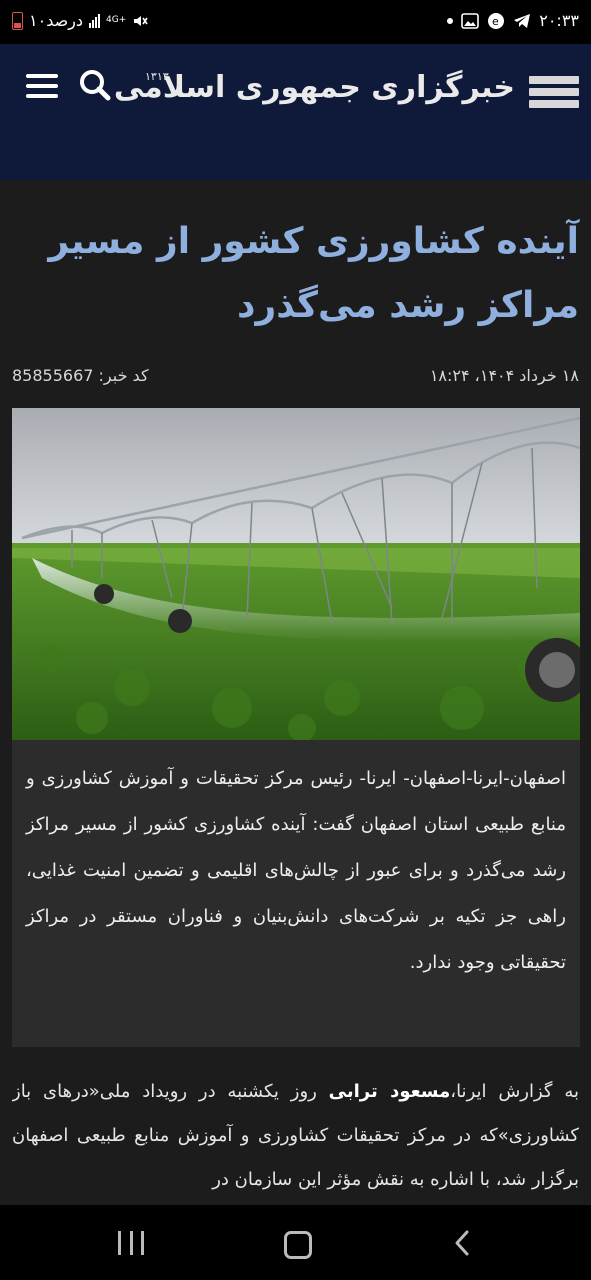 Image resolution: width=591 pixels, height=1280 pixels. I want to click on signal-icon, so click(95, 20).